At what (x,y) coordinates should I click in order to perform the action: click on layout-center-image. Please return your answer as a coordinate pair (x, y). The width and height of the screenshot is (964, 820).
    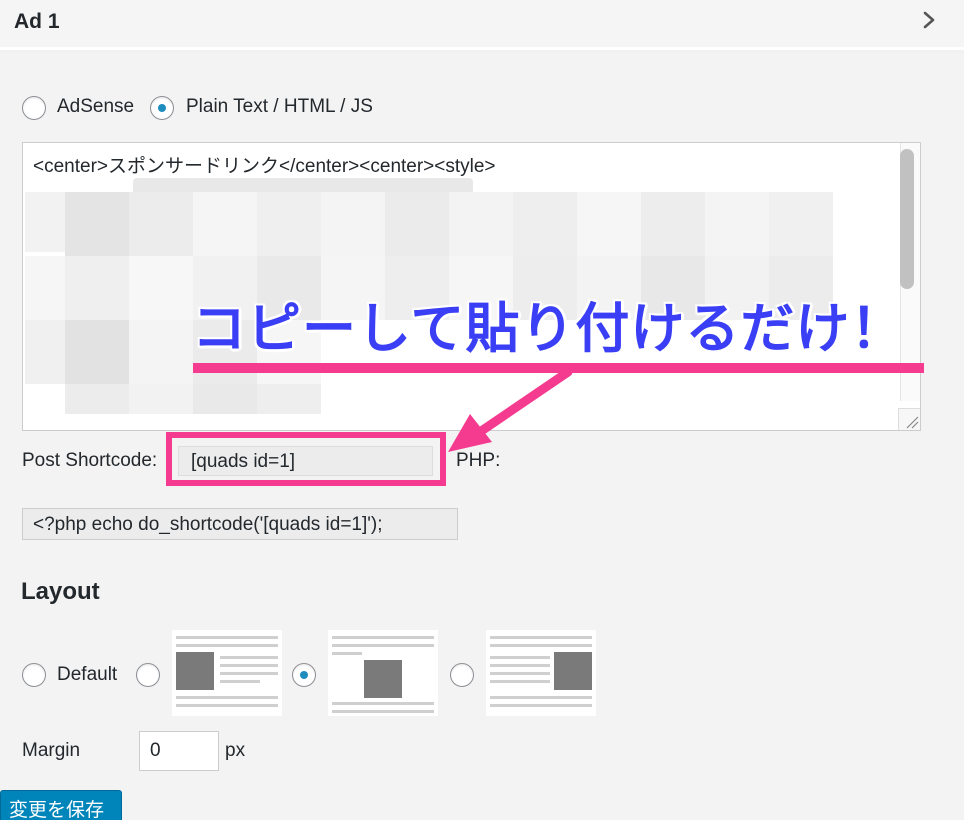
    Looking at the image, I should click on (383, 673).